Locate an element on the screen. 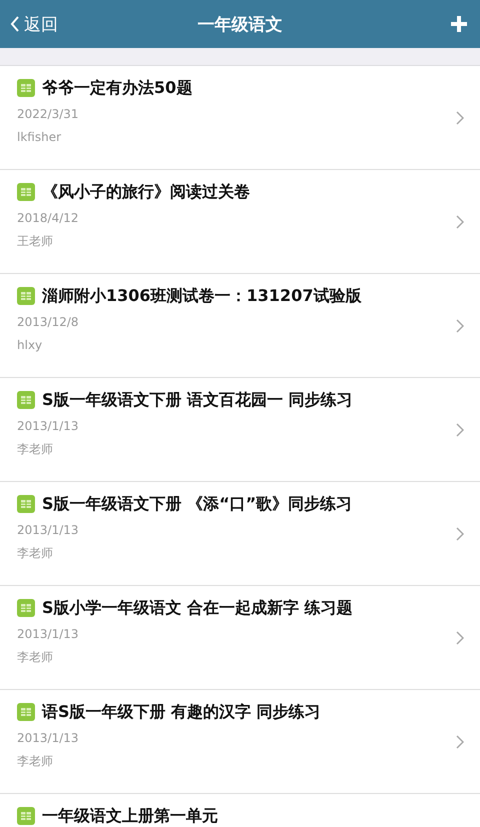  add-icon is located at coordinates (459, 24).